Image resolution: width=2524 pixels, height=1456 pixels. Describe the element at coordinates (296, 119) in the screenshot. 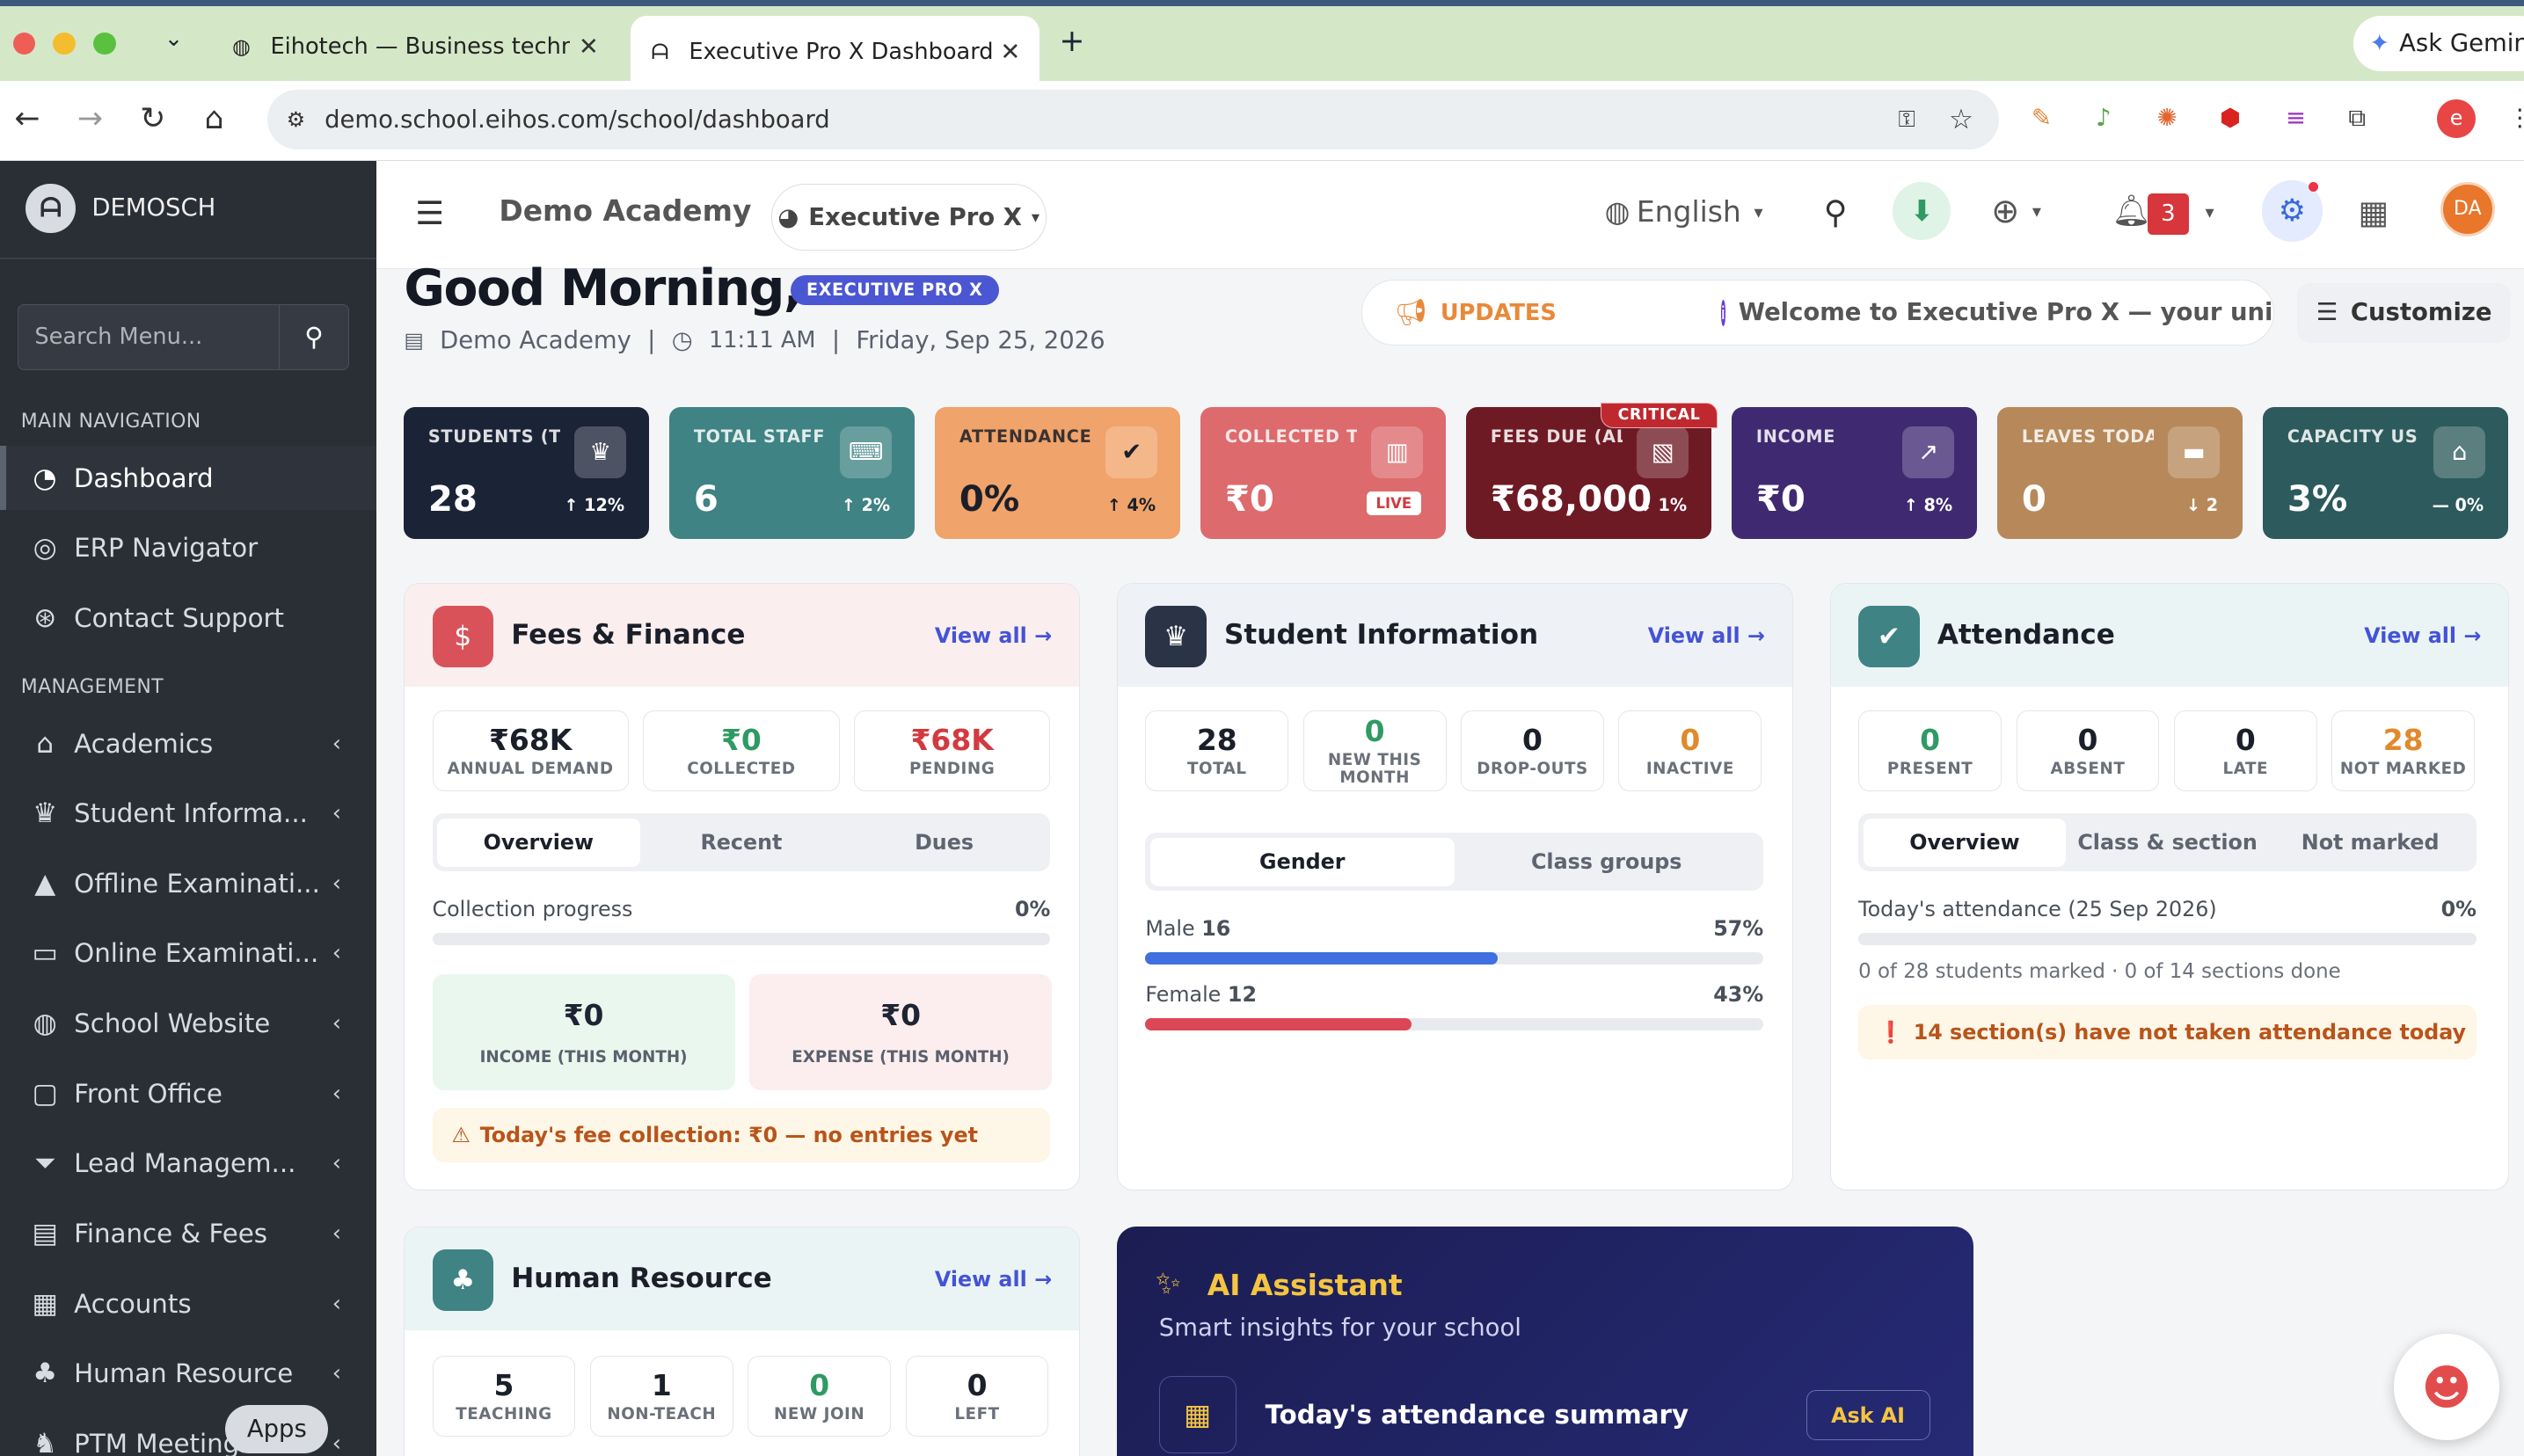

I see `site-settings-icon: ⚙` at that location.